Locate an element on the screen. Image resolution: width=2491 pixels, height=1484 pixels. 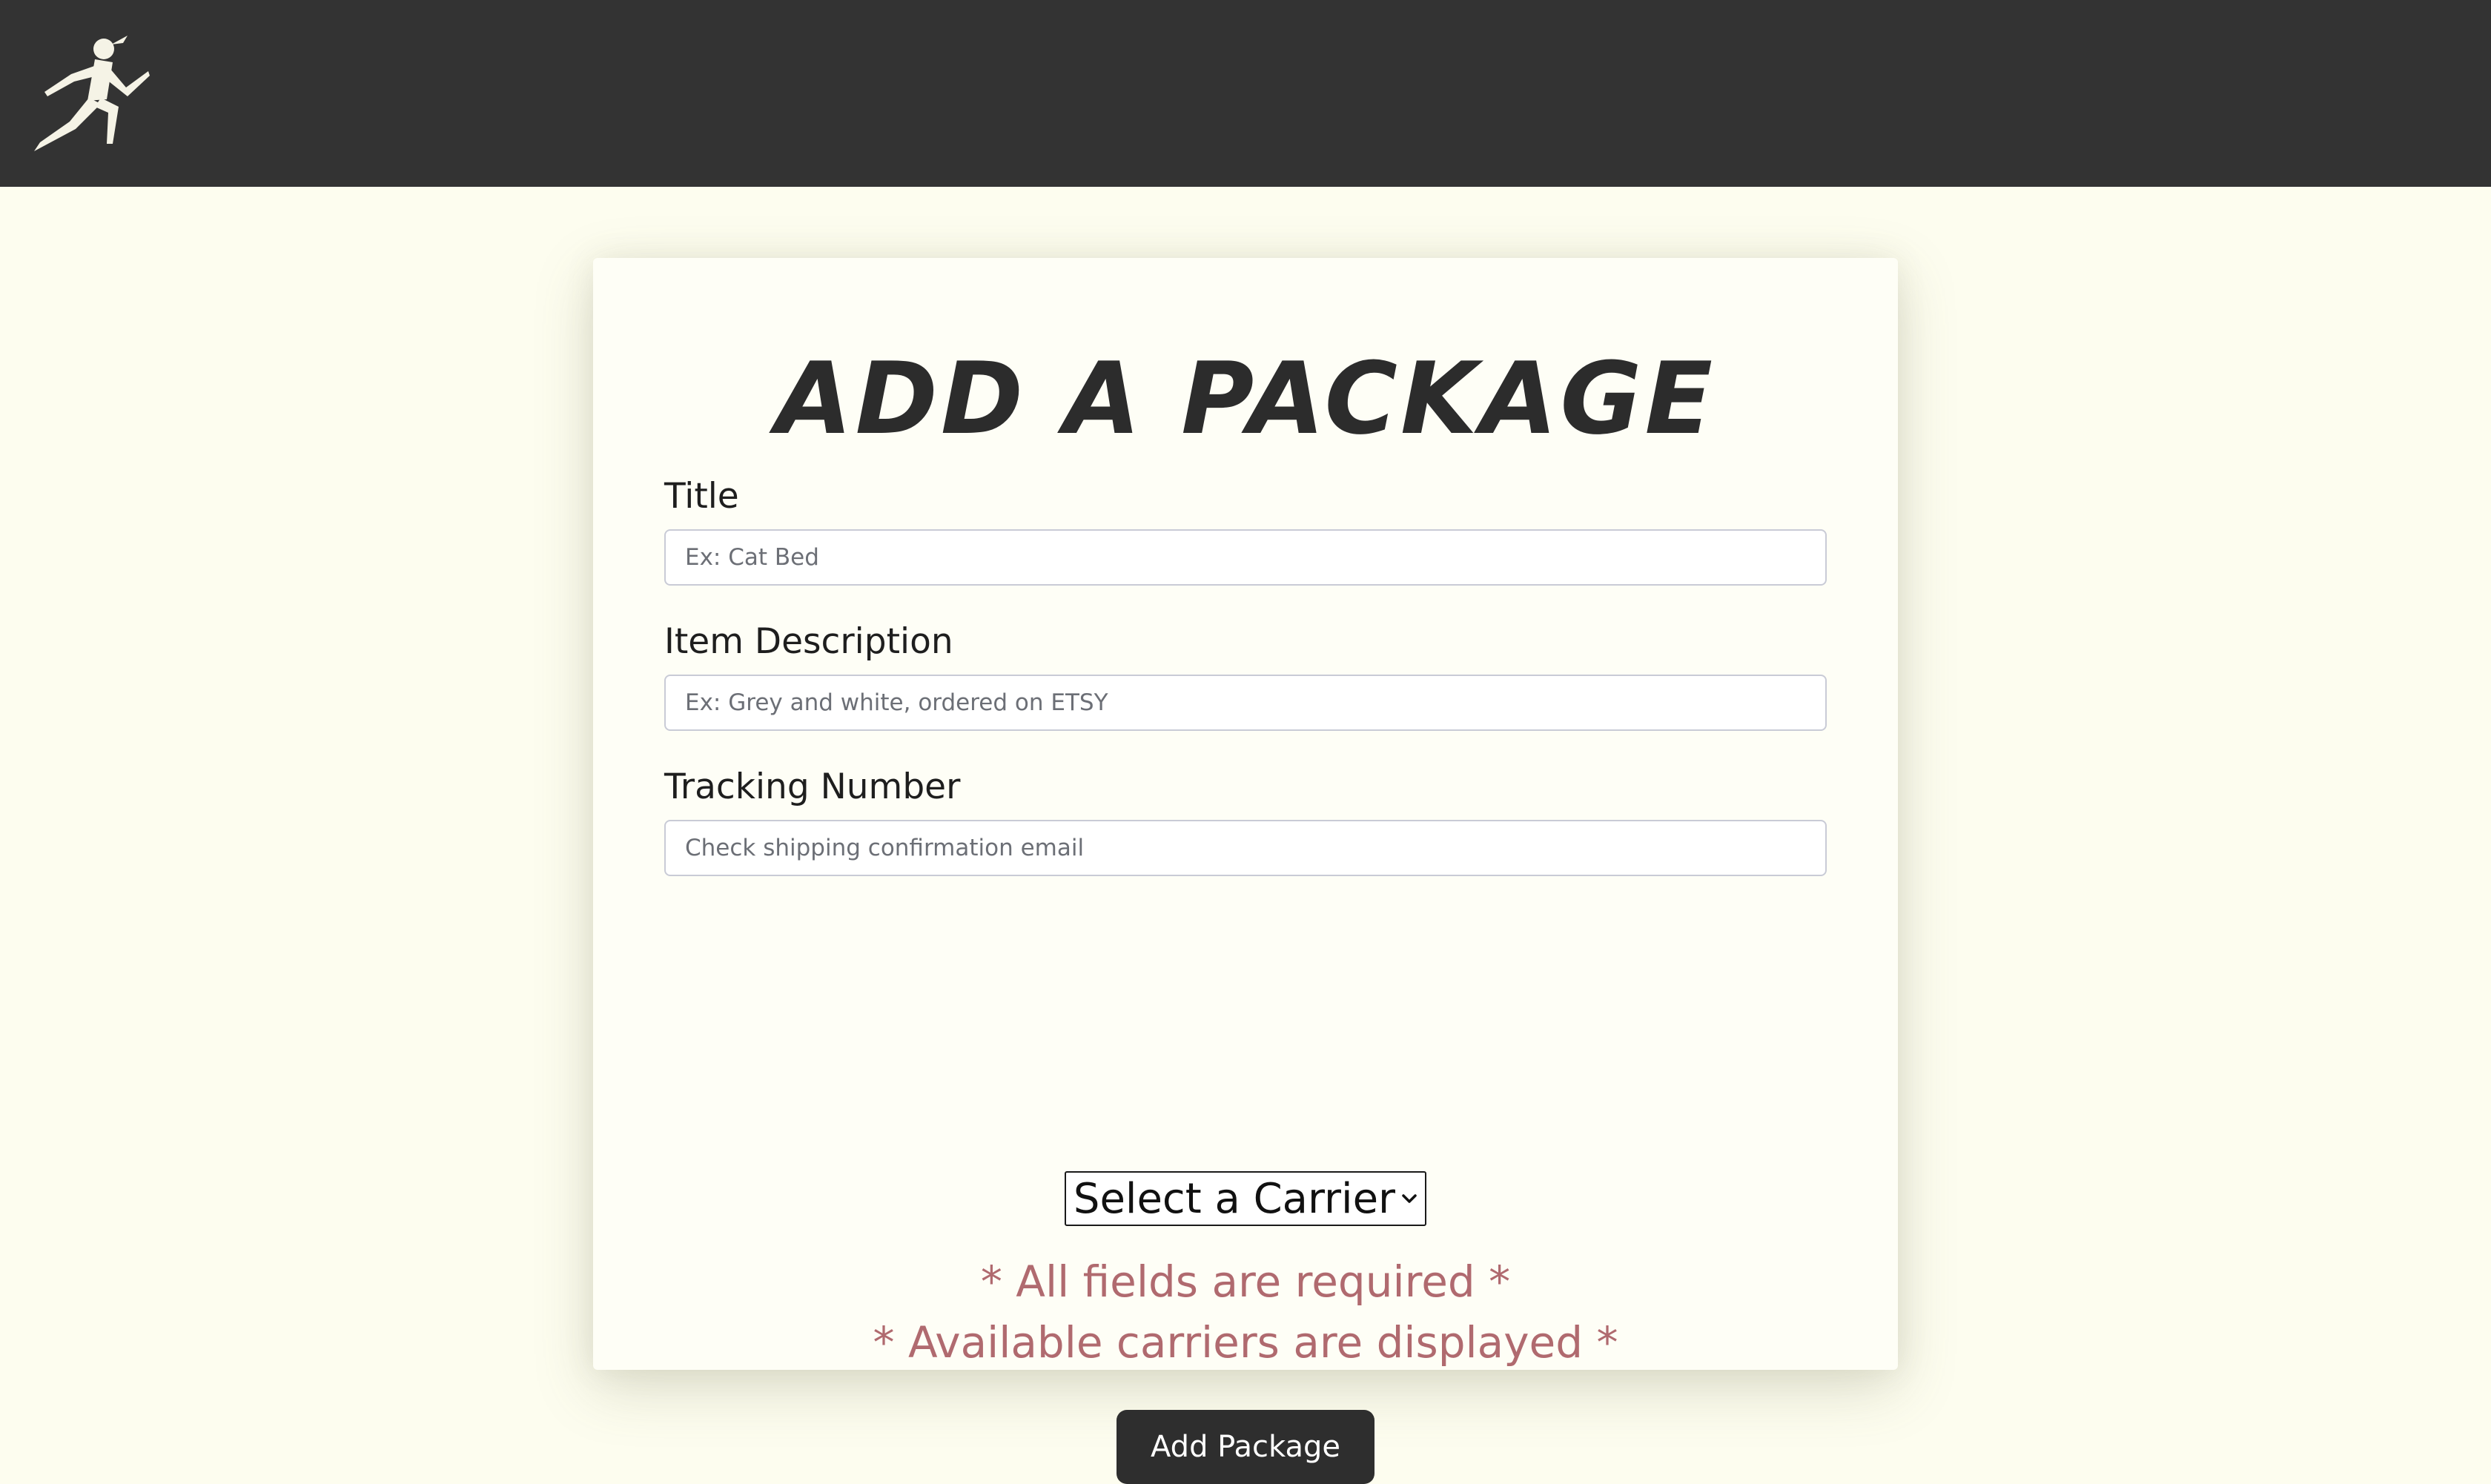
title-field-group: Title is located at coordinates (1245, 530).